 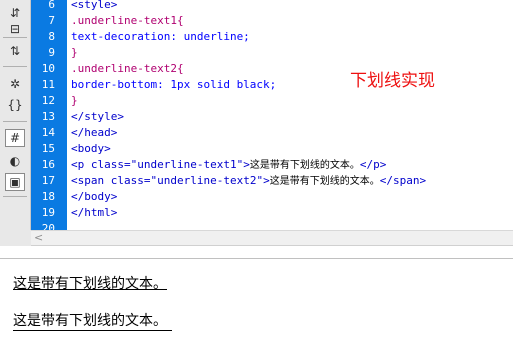 I want to click on code-line: .underline-text1{, so click(x=127, y=21).